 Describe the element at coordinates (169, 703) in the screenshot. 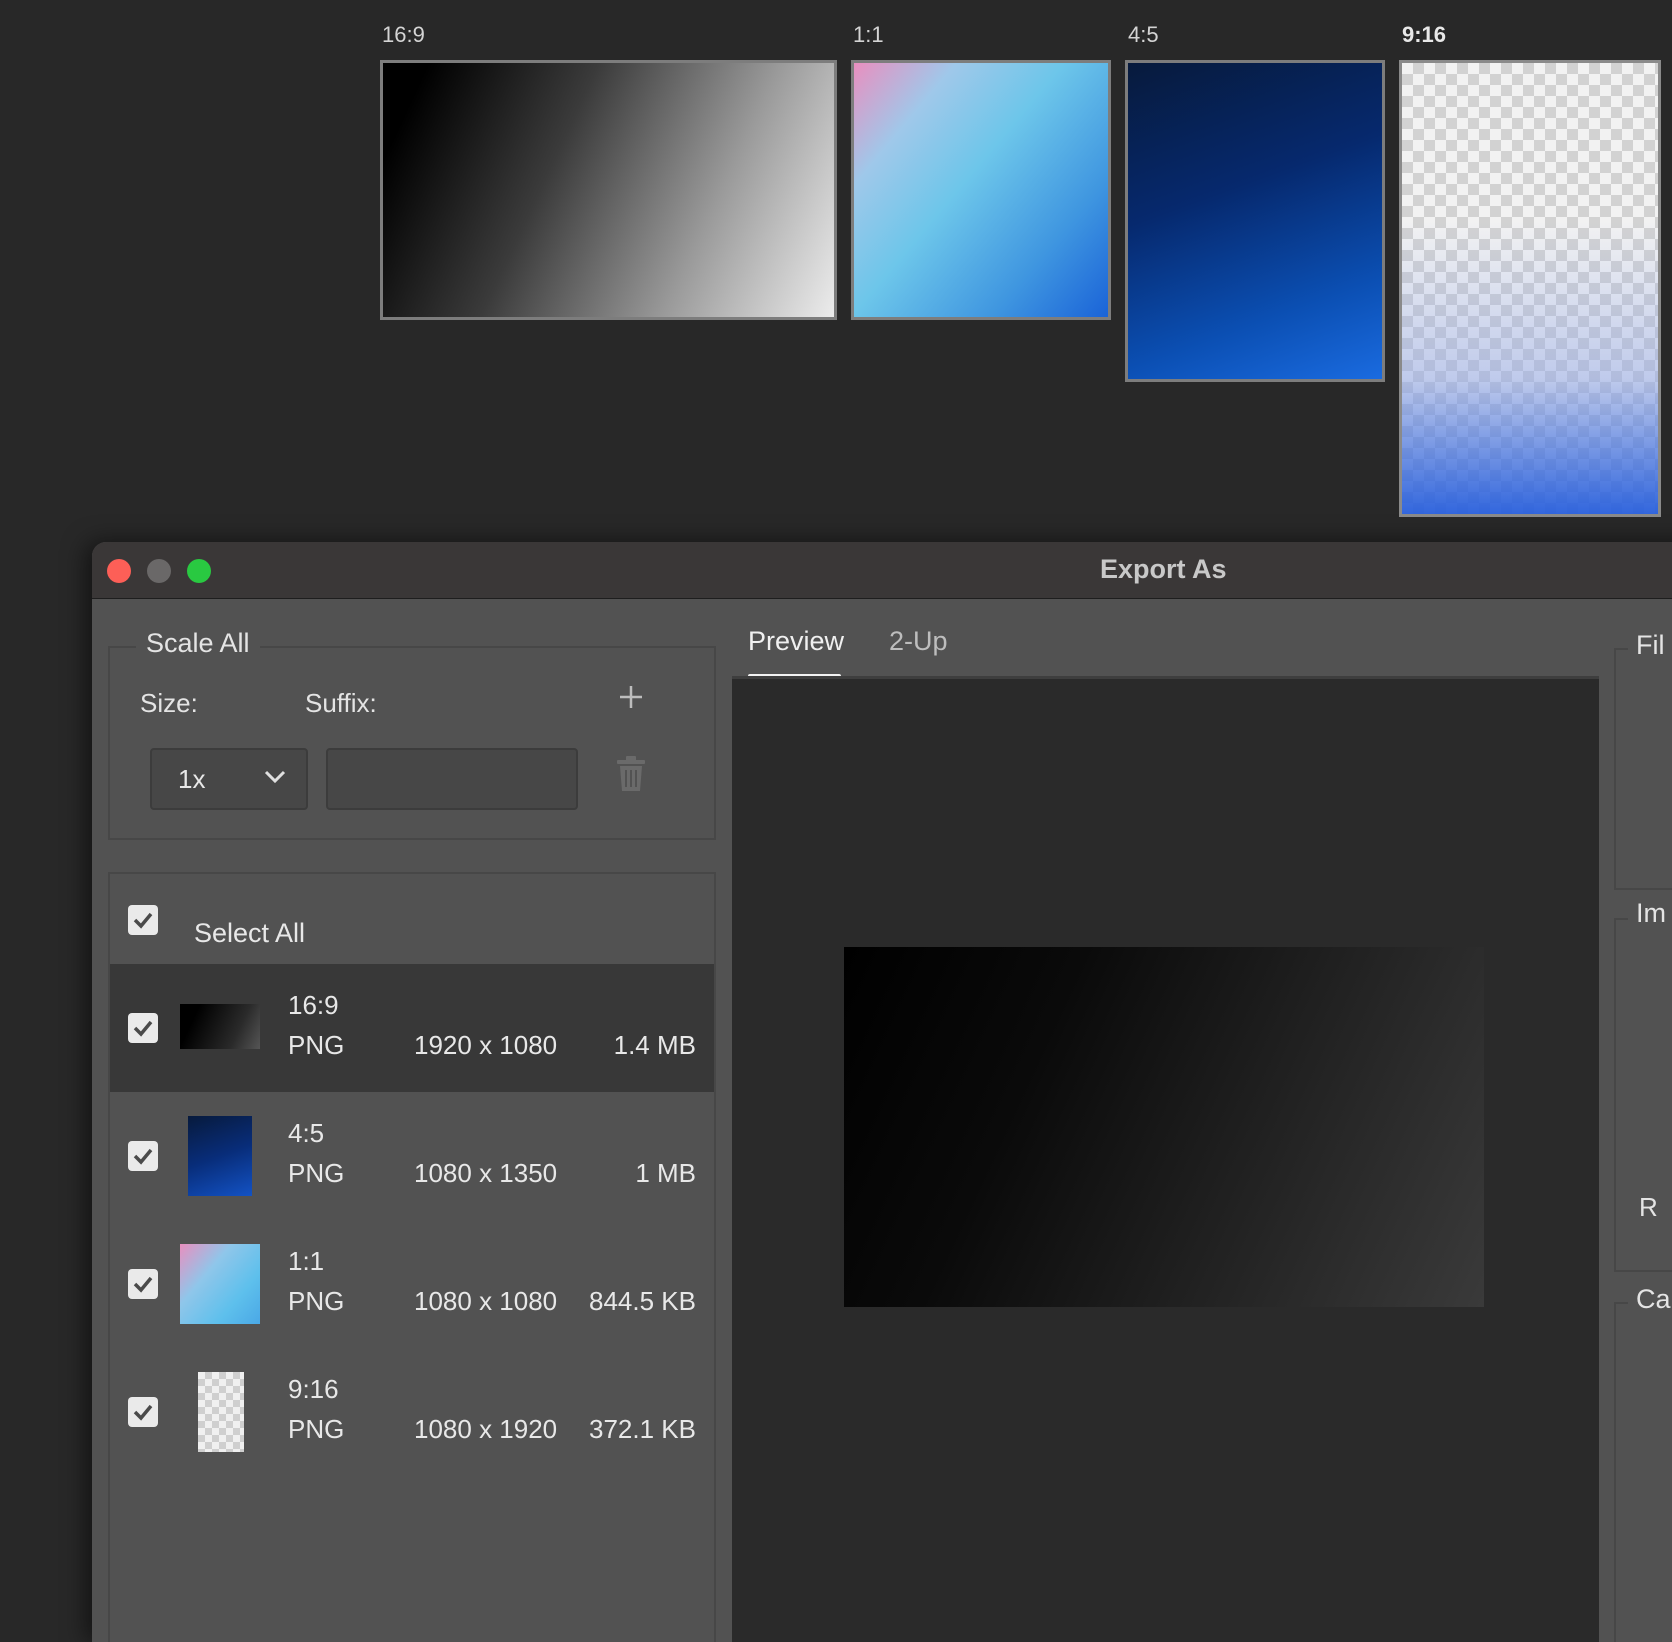

I see `size-label: Size:` at that location.